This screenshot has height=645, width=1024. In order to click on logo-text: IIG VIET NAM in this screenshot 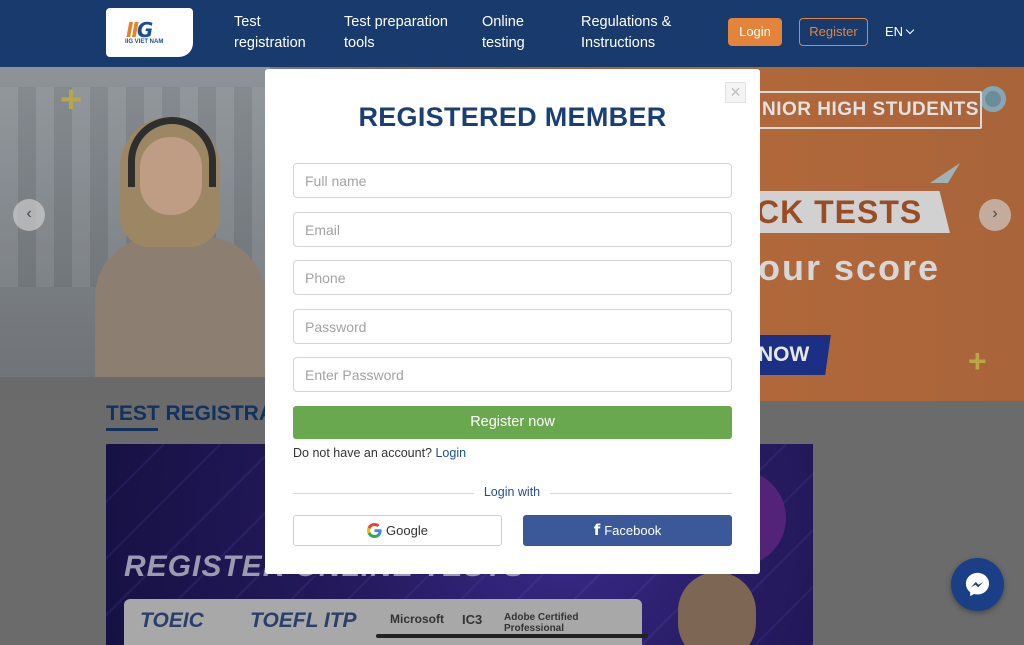, I will do `click(144, 42)`.